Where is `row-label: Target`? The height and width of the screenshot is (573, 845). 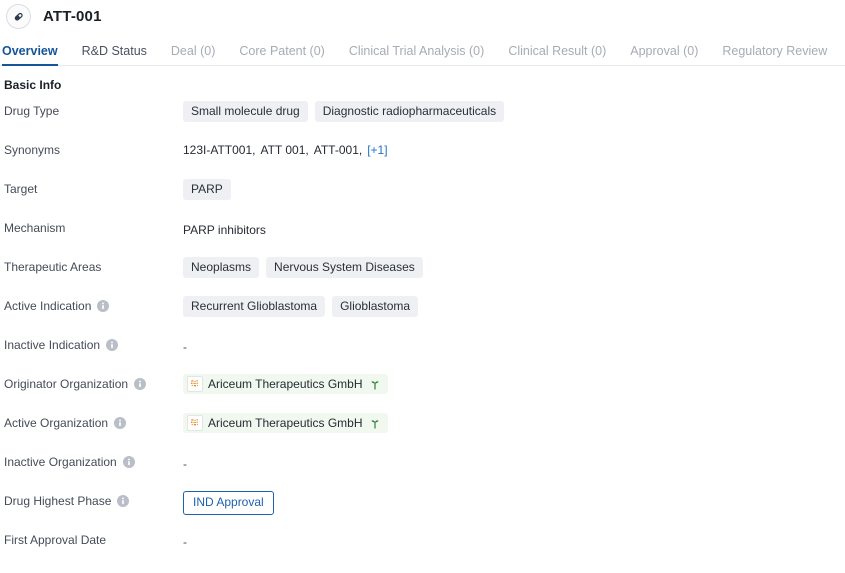 row-label: Target is located at coordinates (91, 187).